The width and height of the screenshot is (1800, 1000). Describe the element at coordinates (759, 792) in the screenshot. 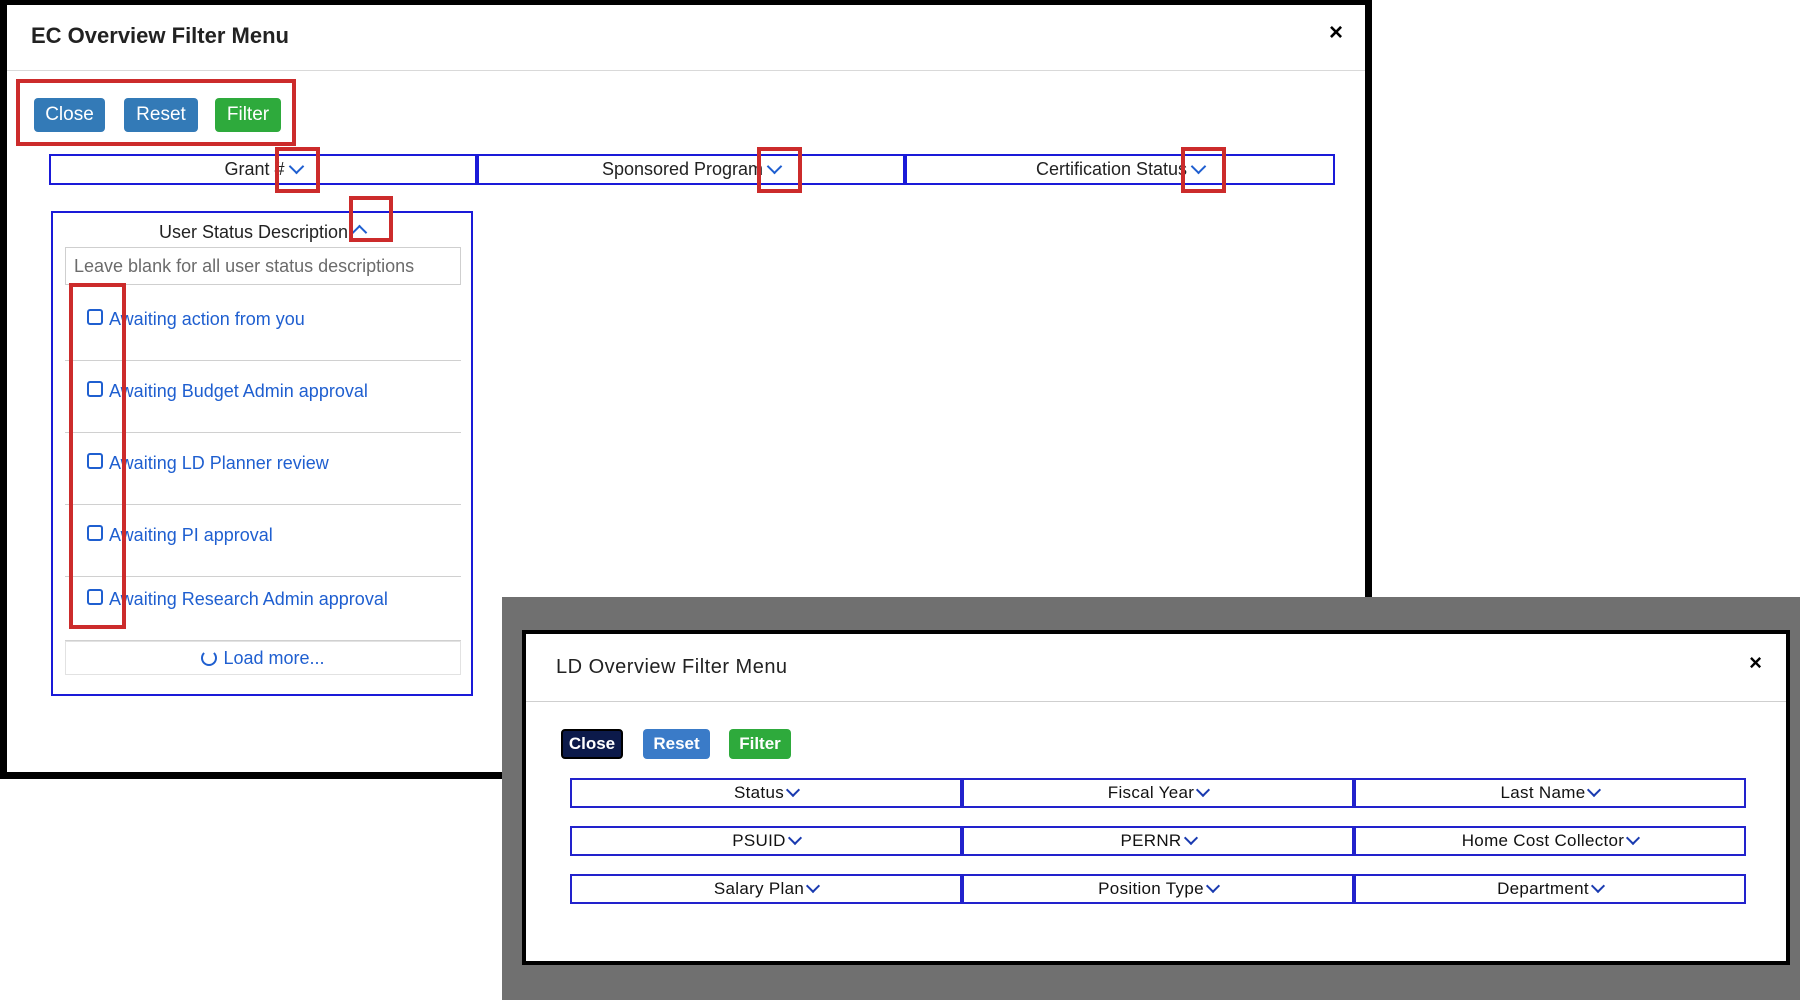

I see `column-status-label: Status` at that location.